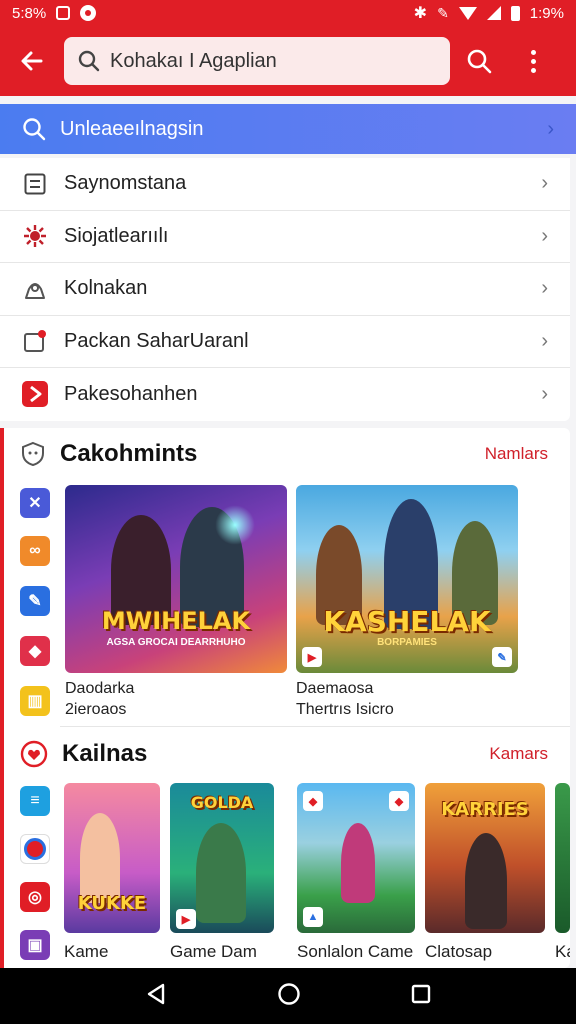 The height and width of the screenshot is (1024, 576). Describe the element at coordinates (35, 503) in the screenshot. I see `app-x-icon: ✕` at that location.